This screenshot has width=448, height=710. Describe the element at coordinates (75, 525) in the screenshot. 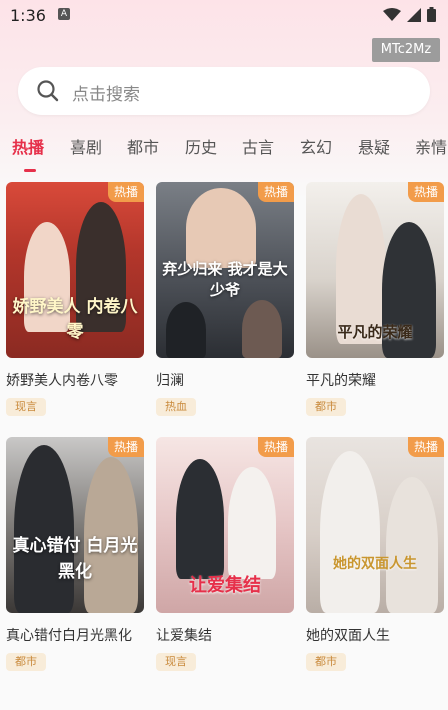

I see `drama-poster: 真心错付 白月光黑化 热播` at that location.